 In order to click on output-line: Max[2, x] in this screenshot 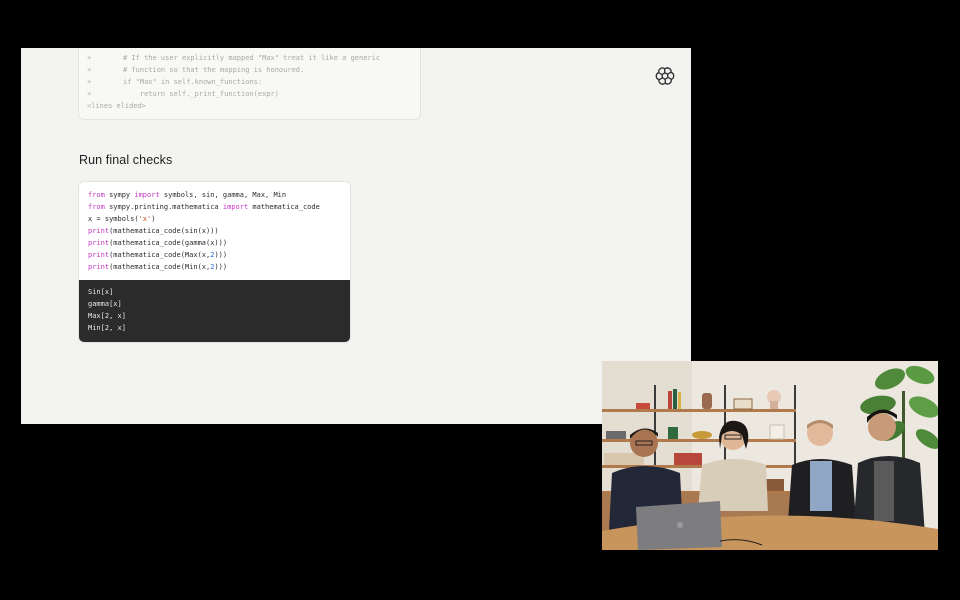, I will do `click(107, 316)`.